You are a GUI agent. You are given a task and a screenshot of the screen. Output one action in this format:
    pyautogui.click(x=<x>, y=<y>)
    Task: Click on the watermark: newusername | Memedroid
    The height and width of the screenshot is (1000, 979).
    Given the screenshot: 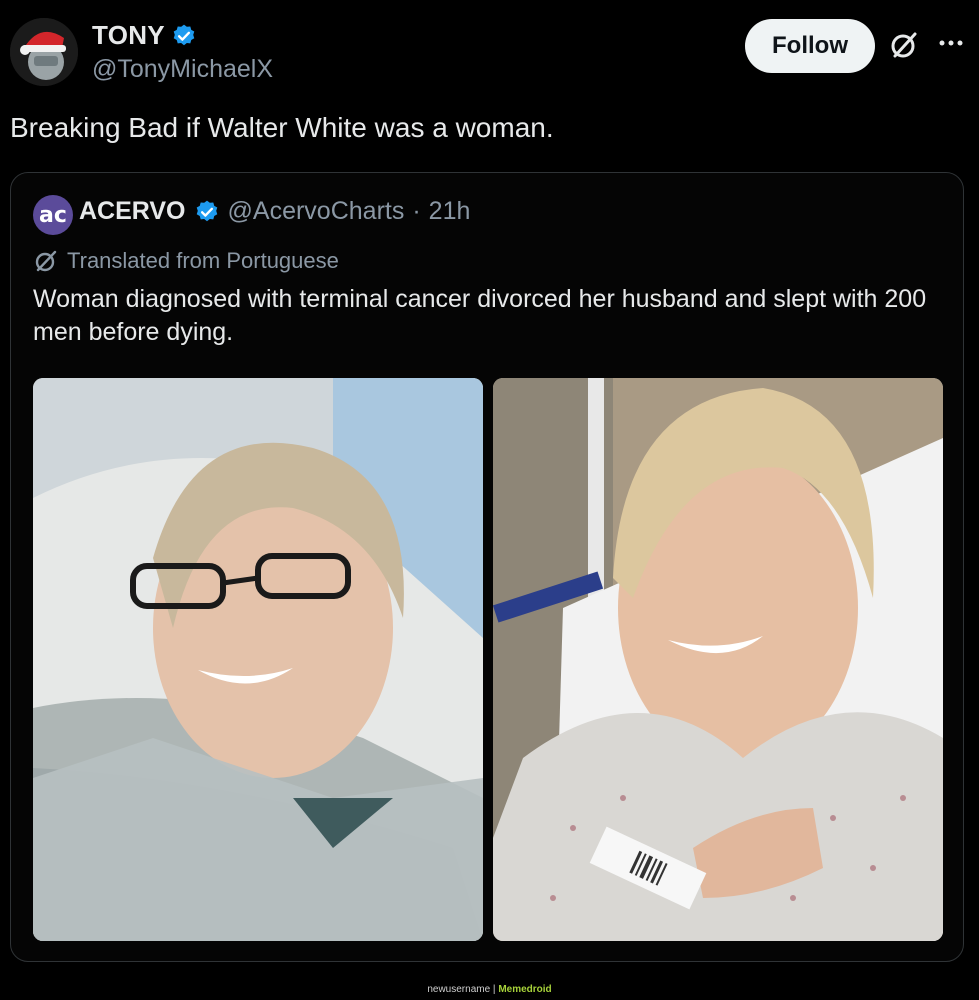 What is the action you would take?
    pyautogui.click(x=489, y=989)
    